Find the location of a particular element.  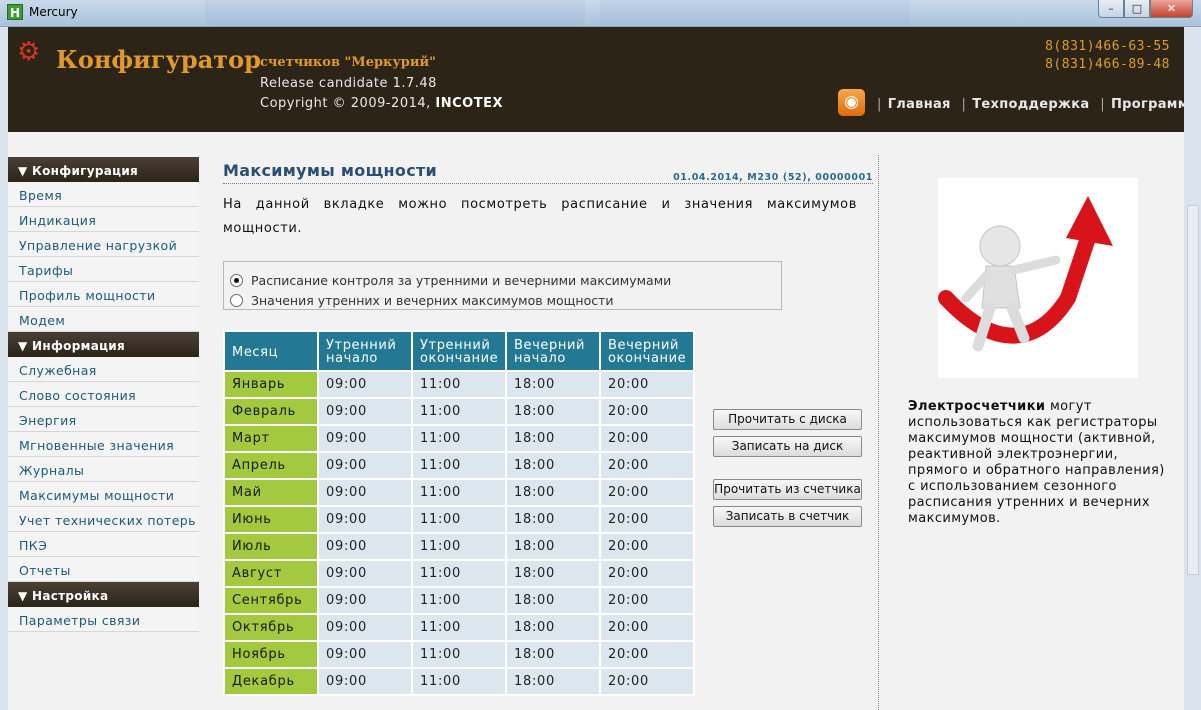

sidebar-item-load-control: Управление нагрузкой is located at coordinates (103, 244).